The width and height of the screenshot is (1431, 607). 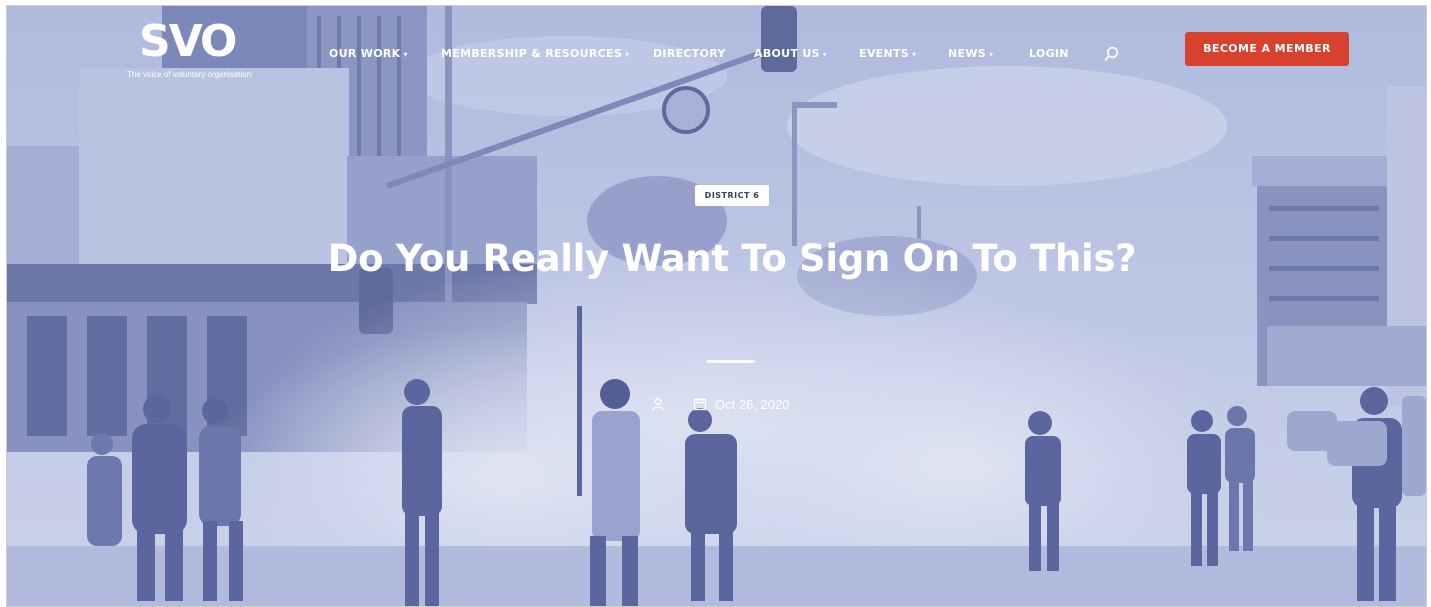 What do you see at coordinates (967, 53) in the screenshot?
I see `nav-item-label: NEWS` at bounding box center [967, 53].